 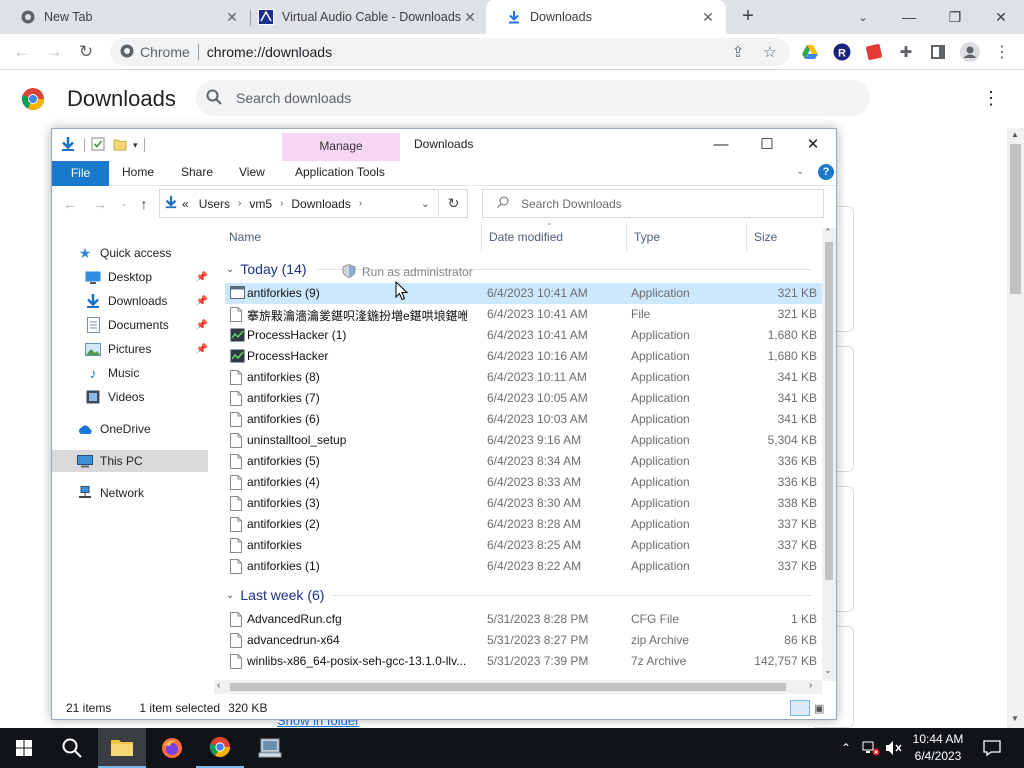 What do you see at coordinates (146, 373) in the screenshot?
I see `nav-music: ♪ Music` at bounding box center [146, 373].